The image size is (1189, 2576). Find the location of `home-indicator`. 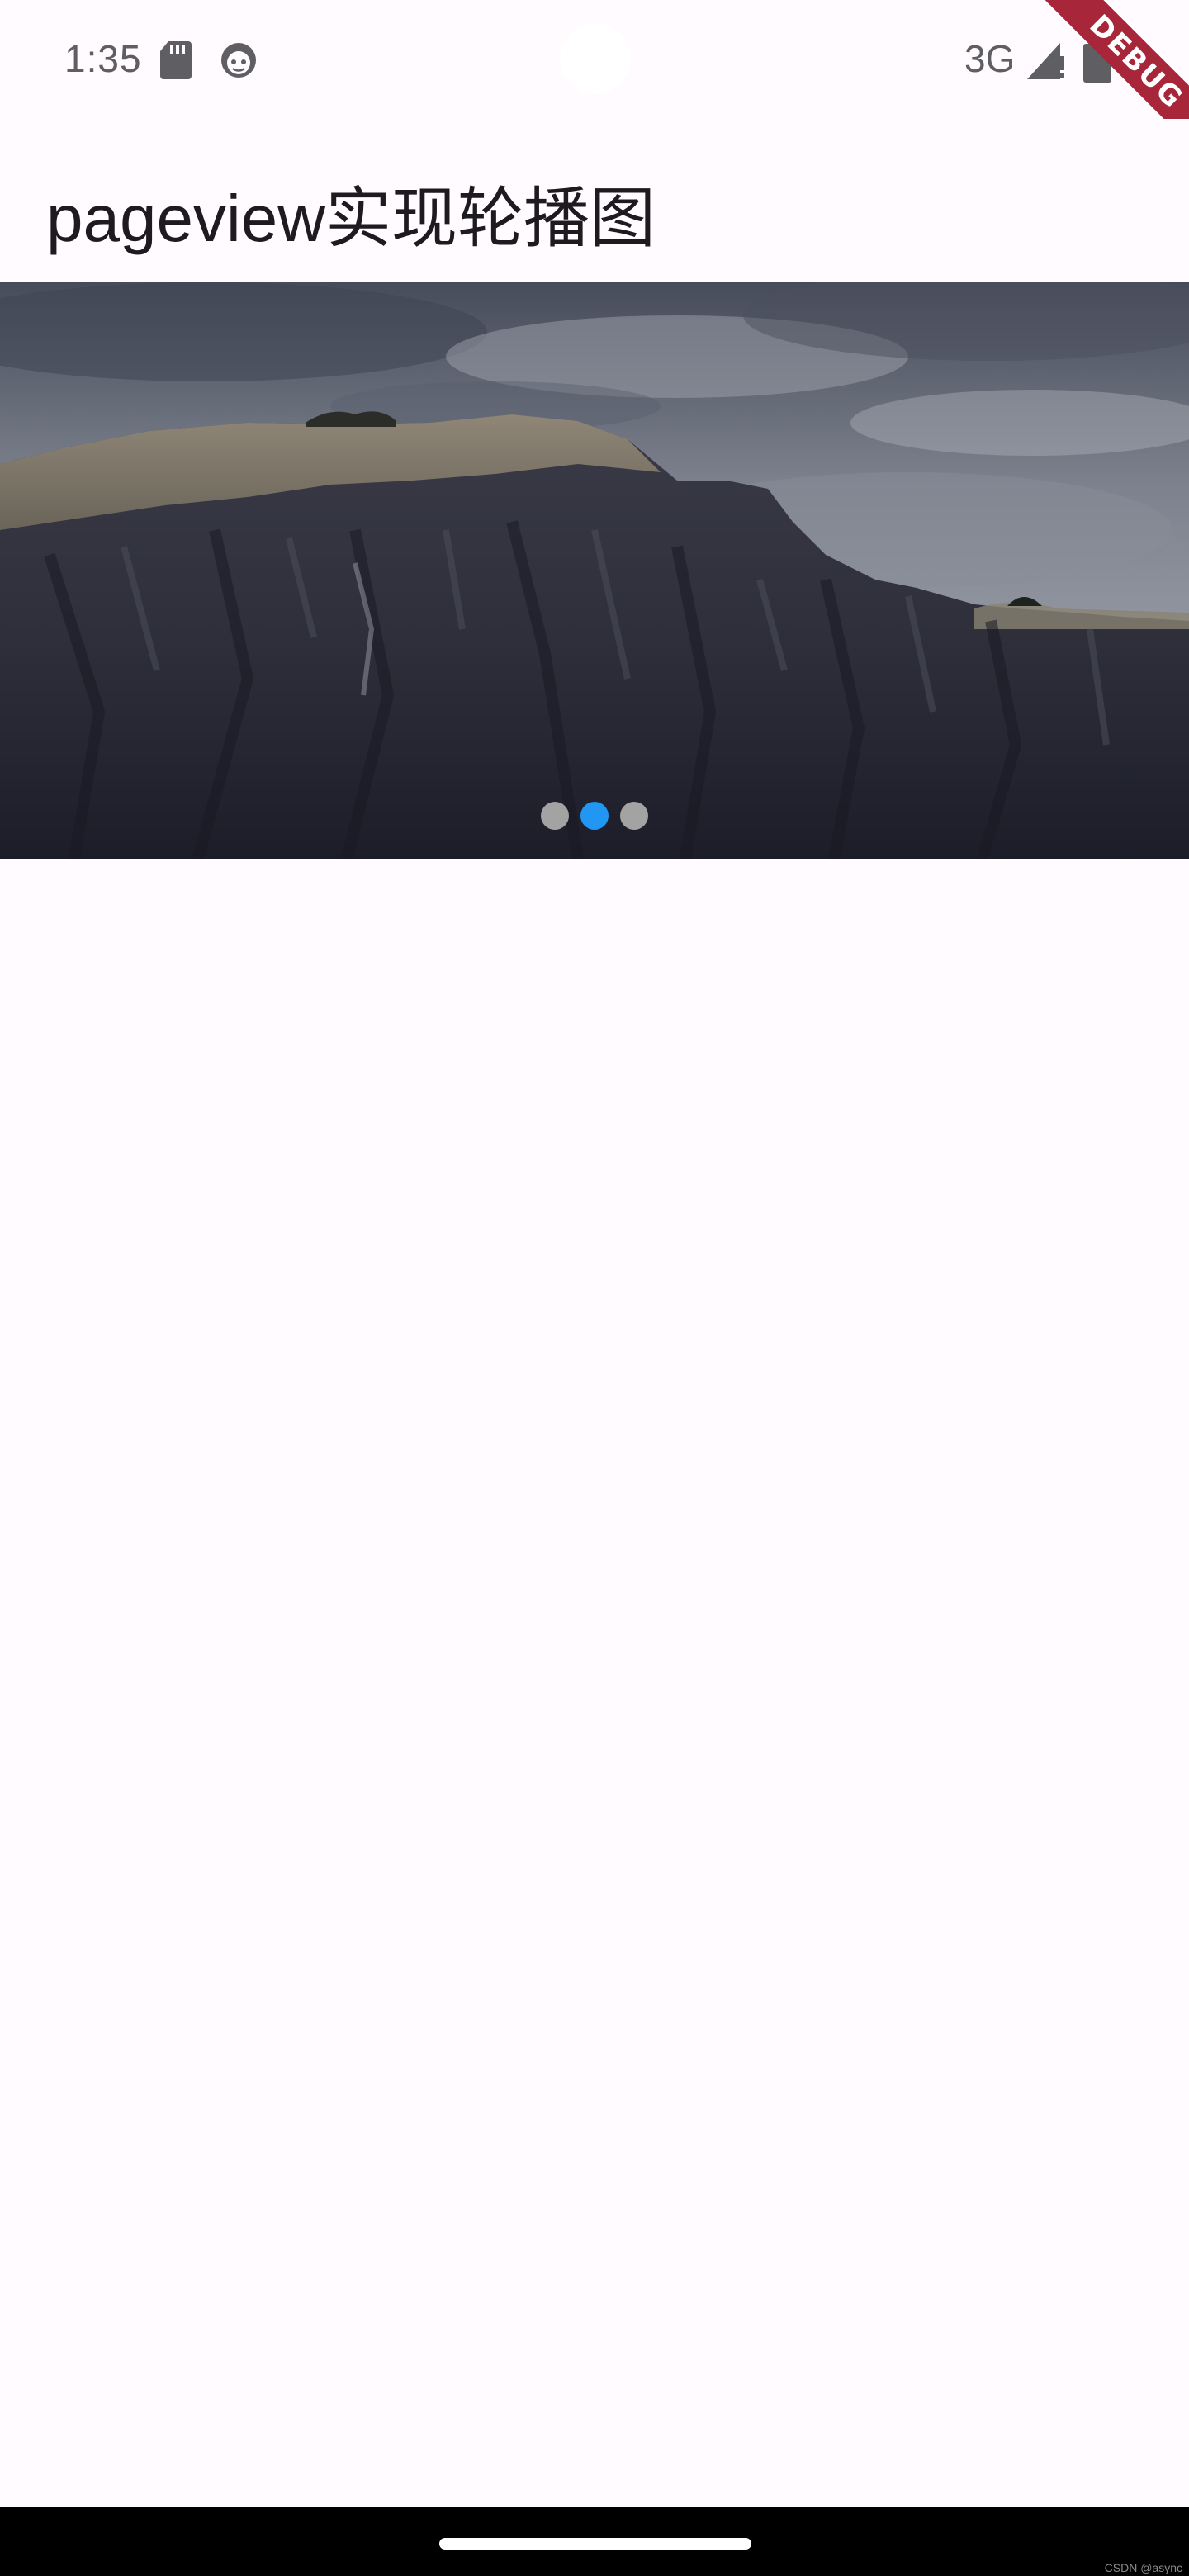

home-indicator is located at coordinates (595, 2544).